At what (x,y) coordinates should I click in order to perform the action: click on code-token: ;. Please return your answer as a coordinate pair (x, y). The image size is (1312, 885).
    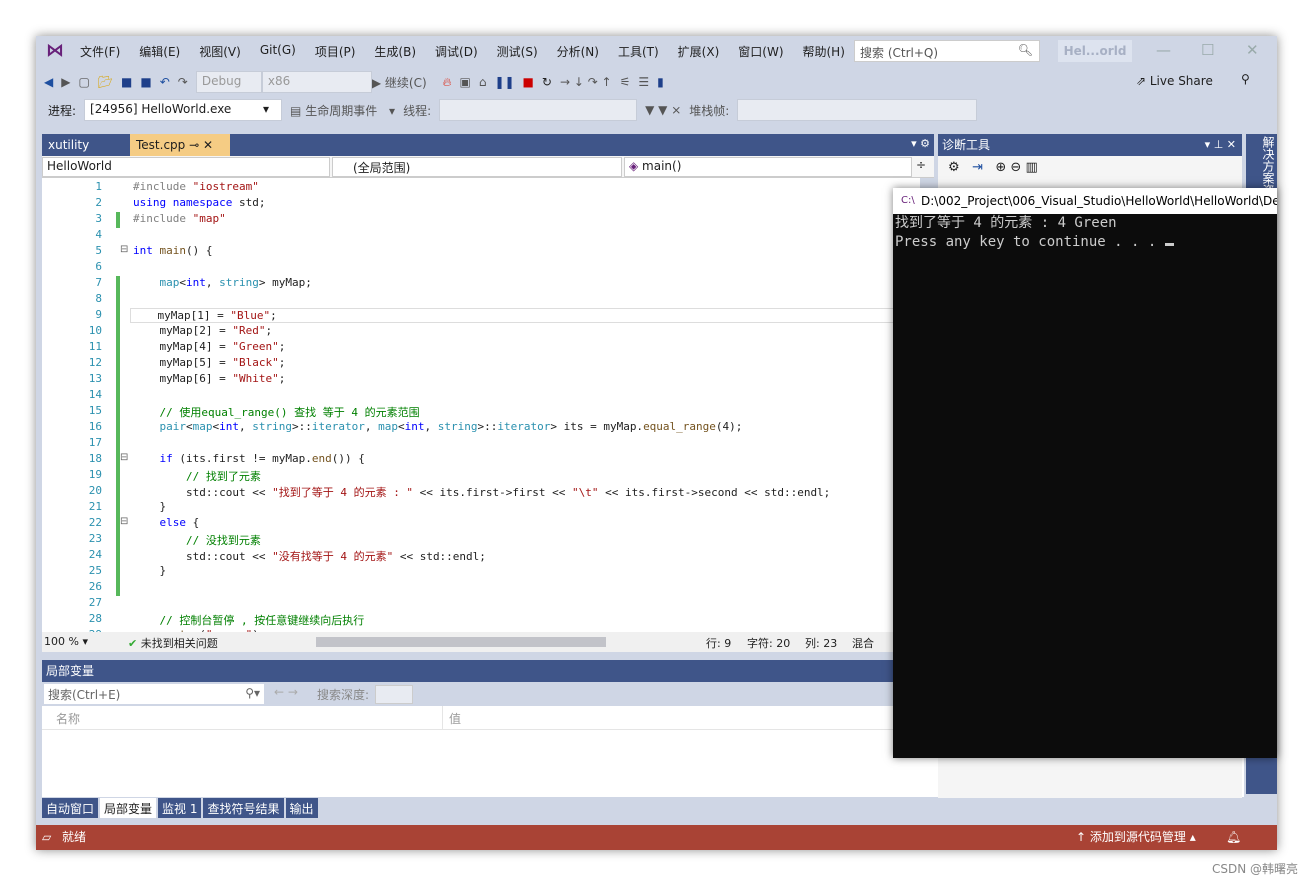
    Looking at the image, I should click on (282, 346).